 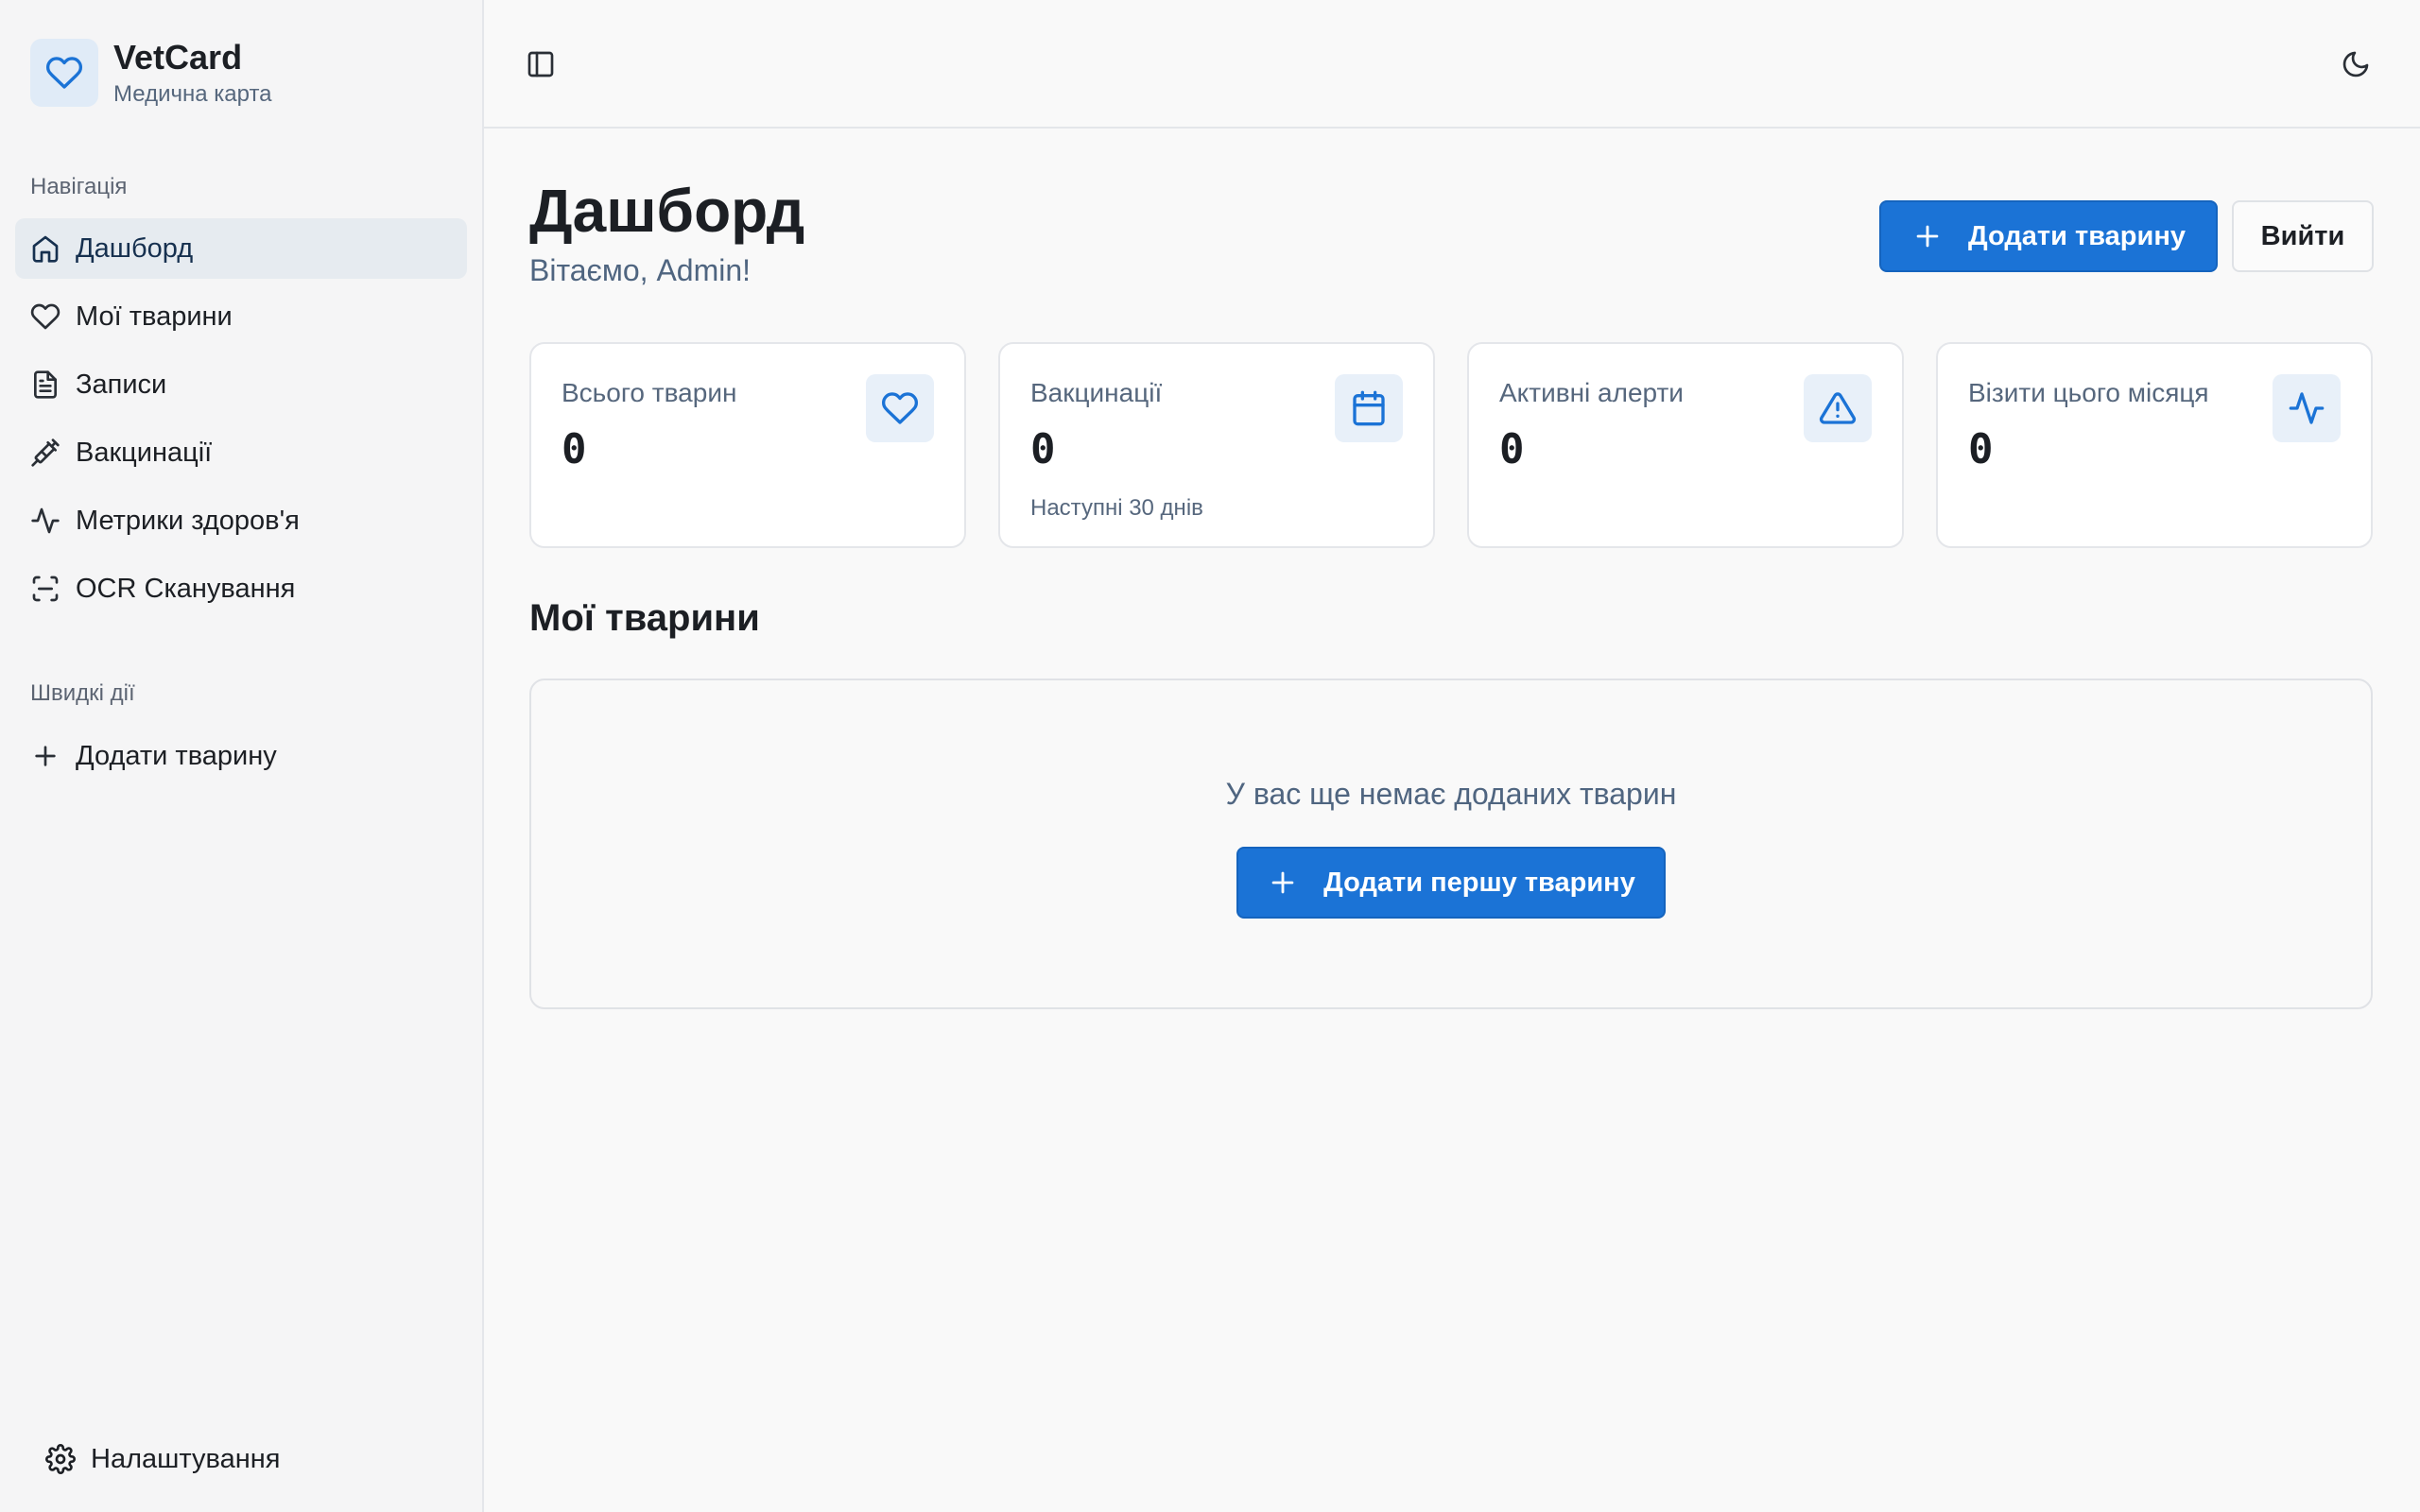 I want to click on greeting: Вітаємо, Admin!, so click(x=640, y=270).